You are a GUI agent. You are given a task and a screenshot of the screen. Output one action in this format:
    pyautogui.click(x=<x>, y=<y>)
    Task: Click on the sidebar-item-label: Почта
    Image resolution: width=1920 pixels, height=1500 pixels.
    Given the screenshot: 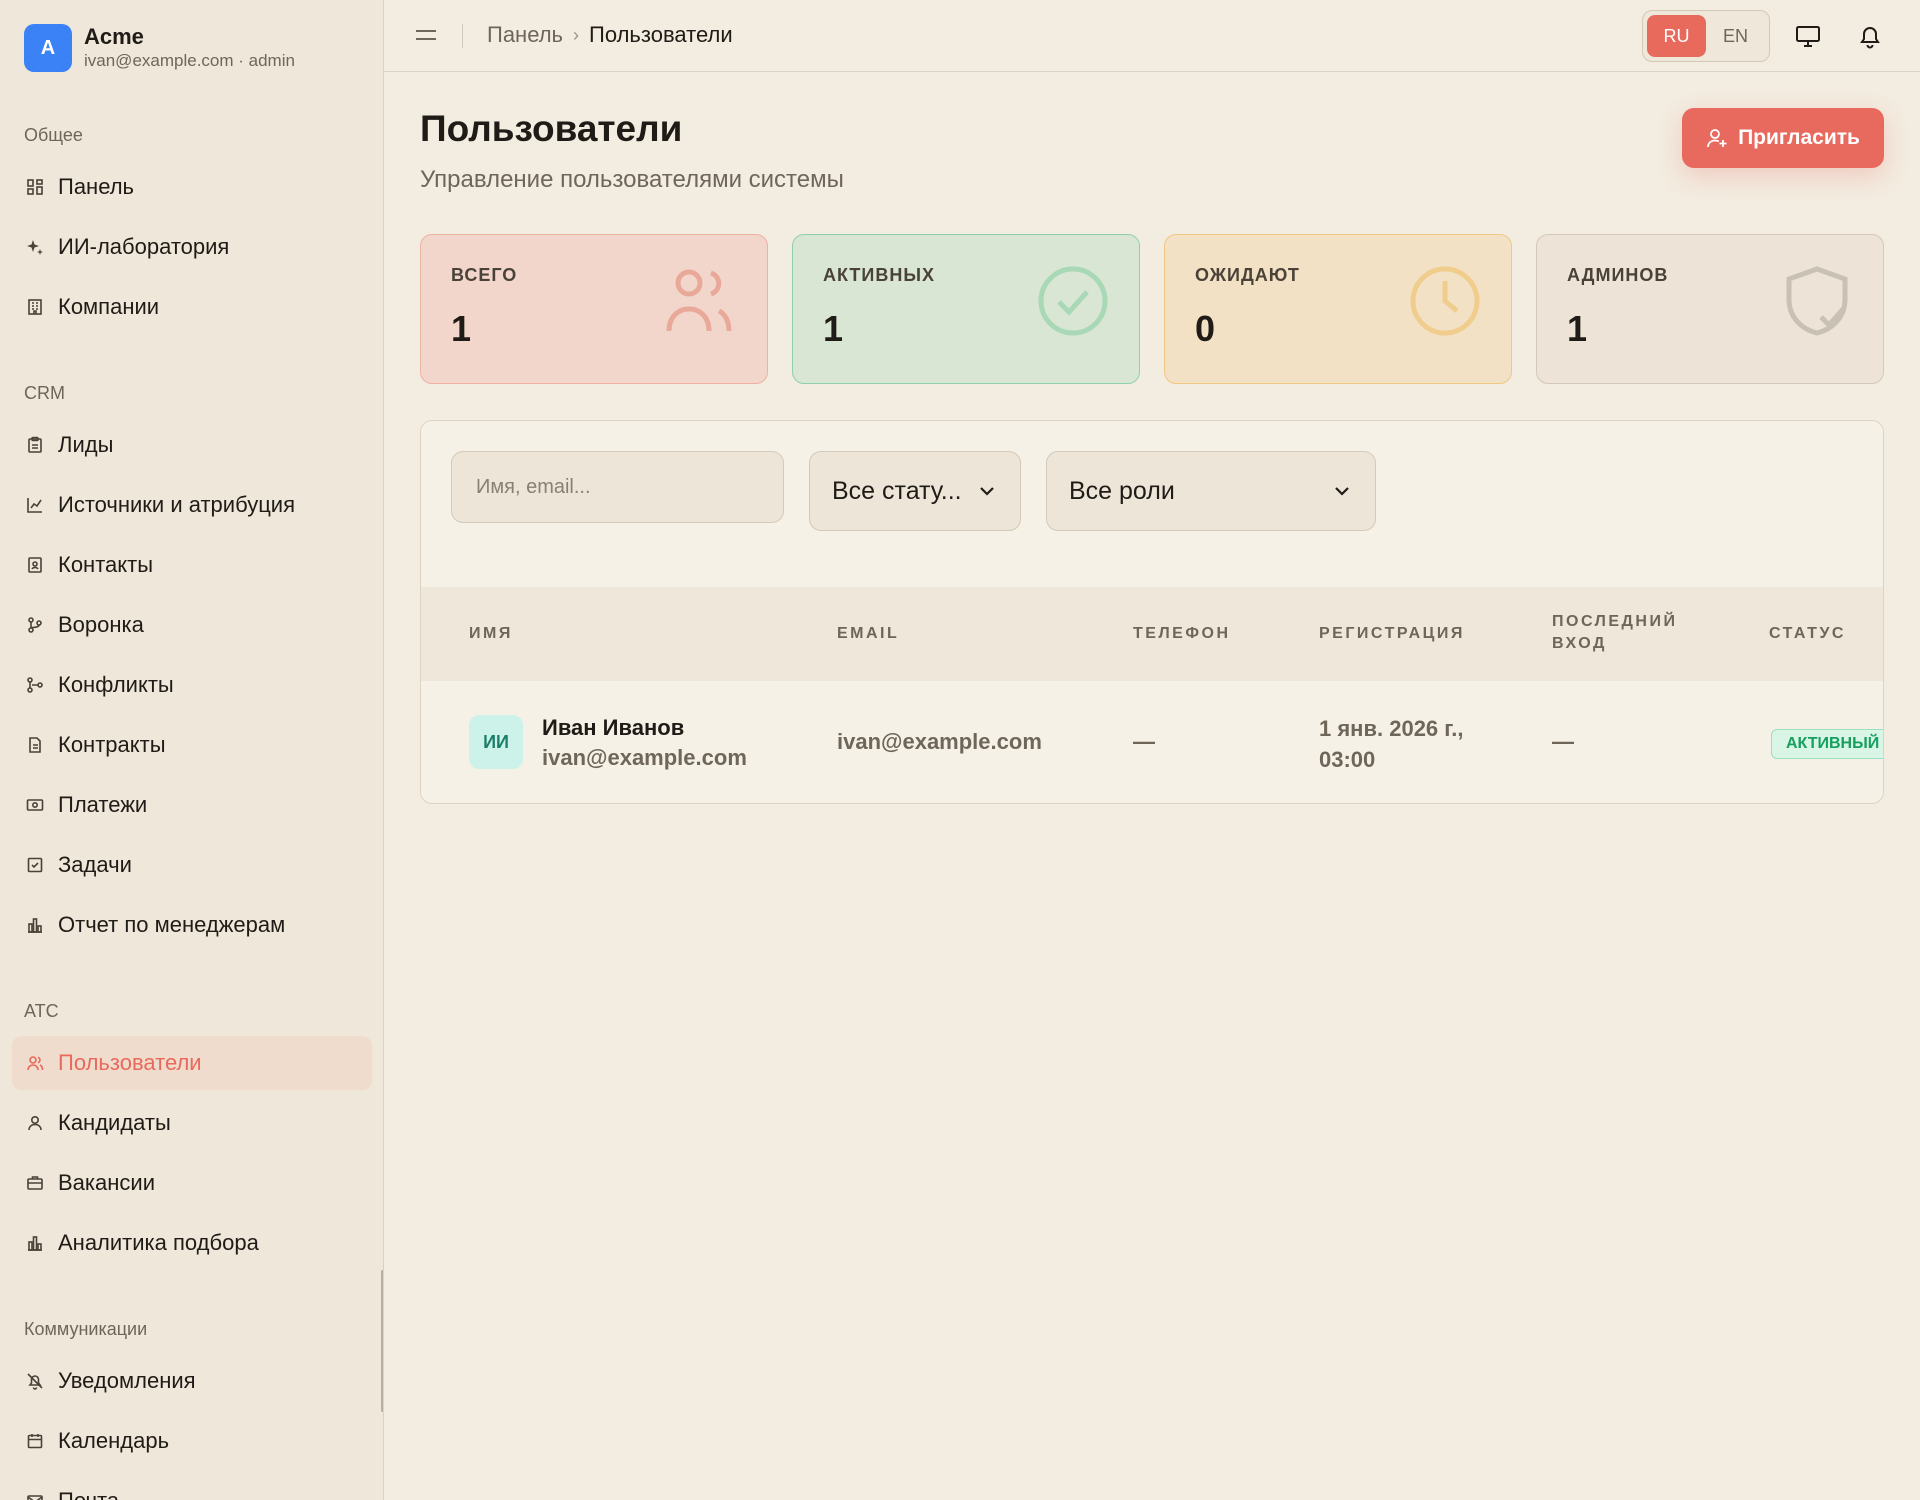 What is the action you would take?
    pyautogui.click(x=88, y=1494)
    